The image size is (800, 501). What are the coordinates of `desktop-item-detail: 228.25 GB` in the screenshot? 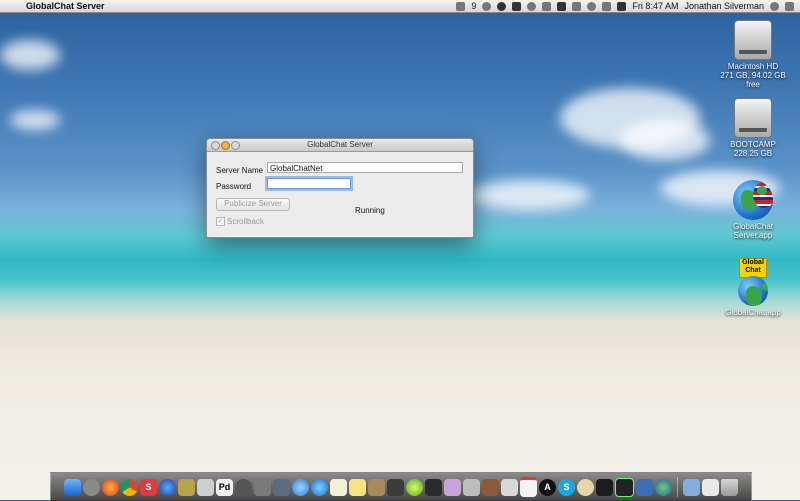 It's located at (753, 153).